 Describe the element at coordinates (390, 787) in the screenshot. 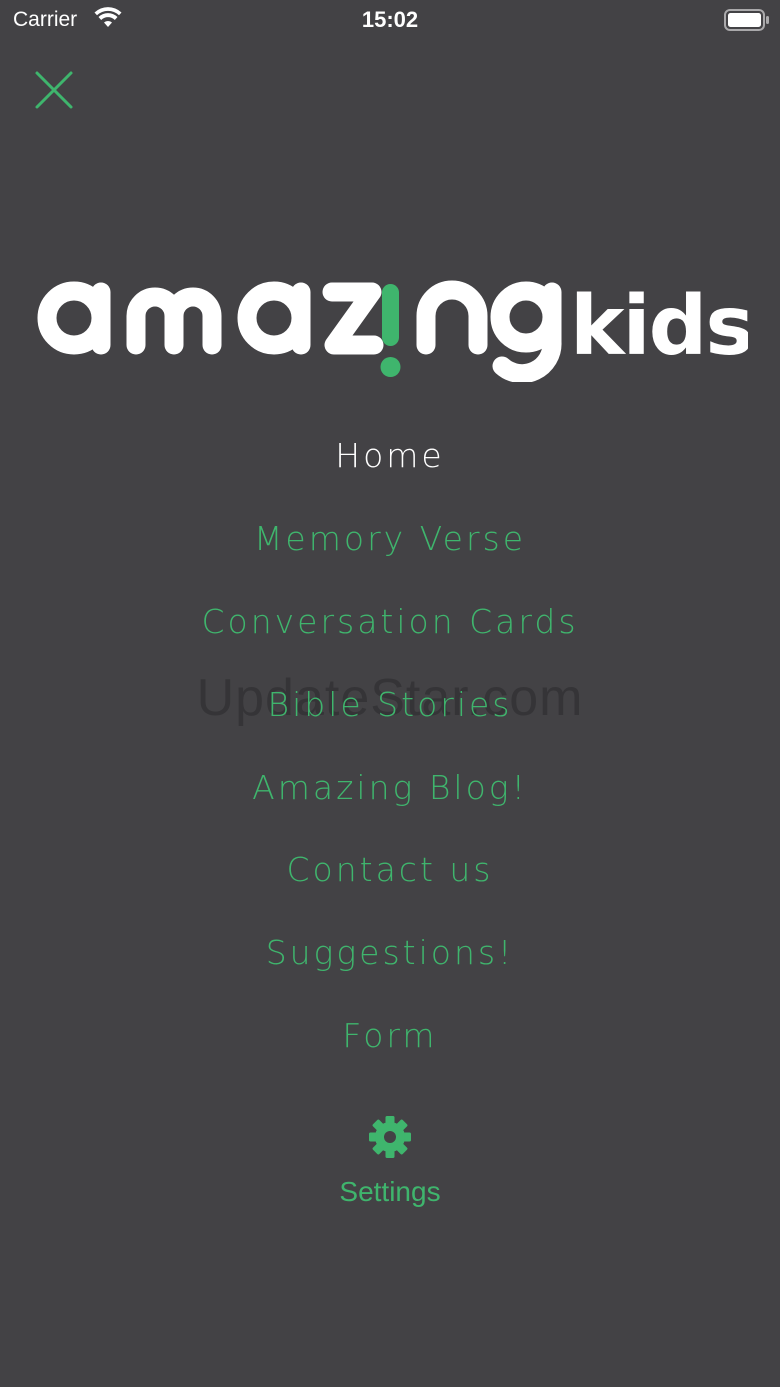

I see `menu-item-amazing-blog: Amazing Blog!` at that location.